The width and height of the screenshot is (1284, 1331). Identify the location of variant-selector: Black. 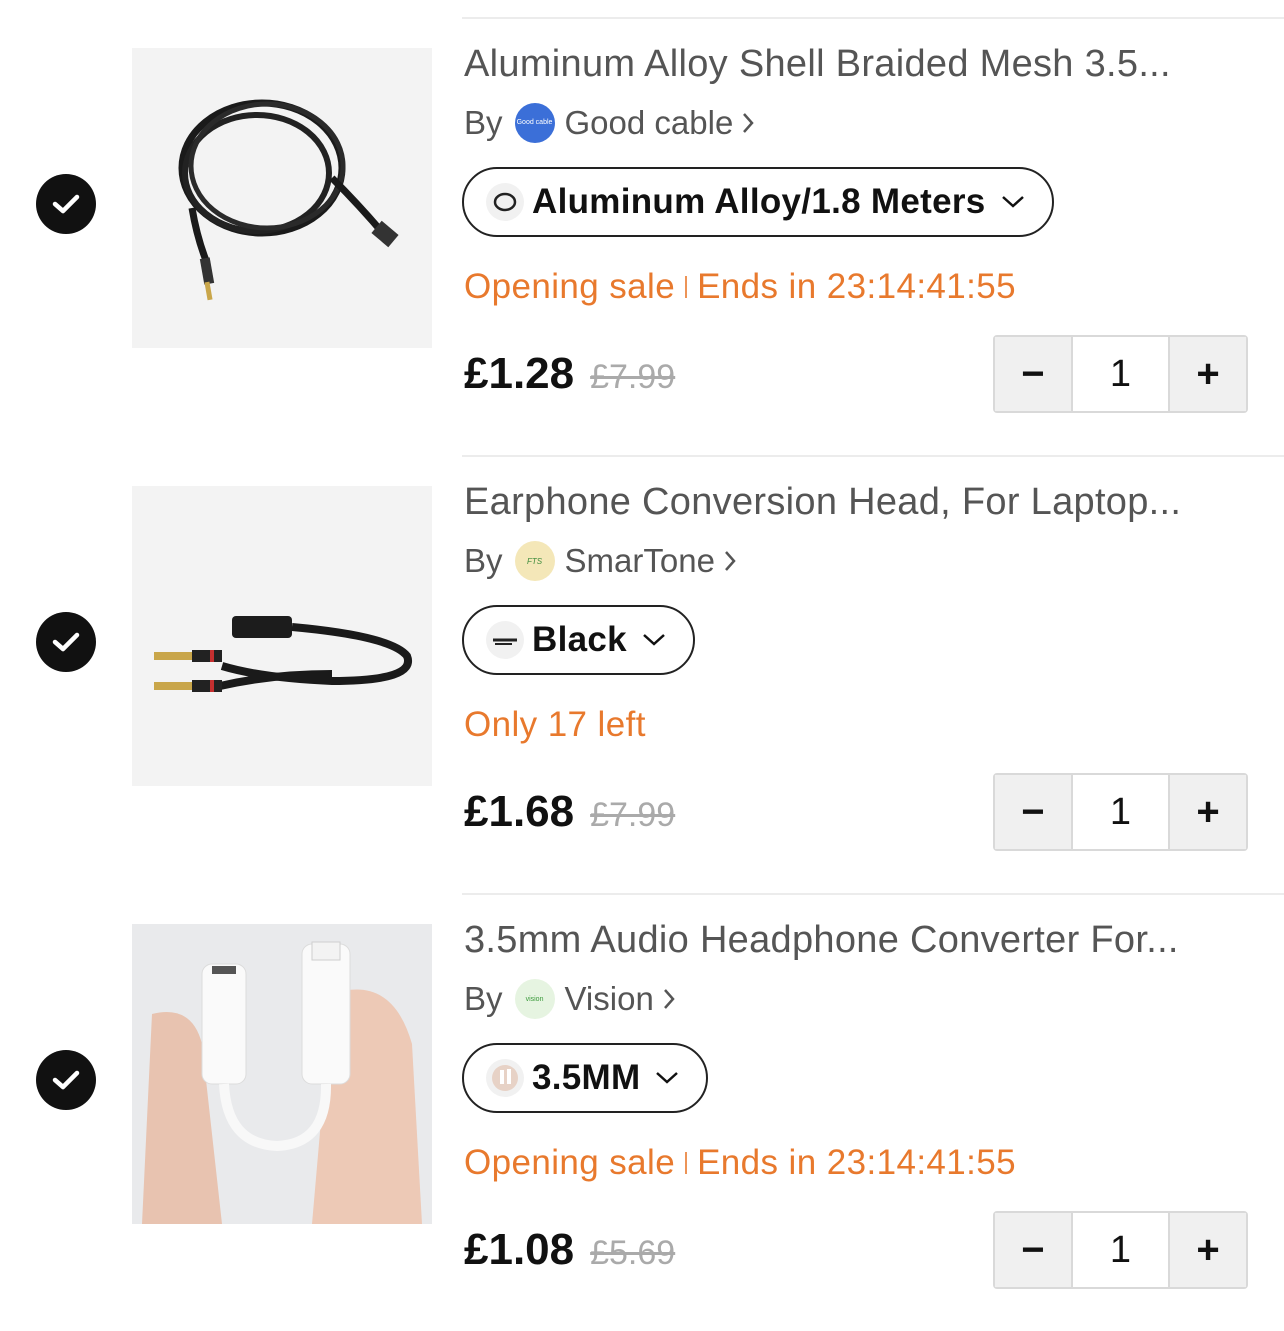
(578, 640).